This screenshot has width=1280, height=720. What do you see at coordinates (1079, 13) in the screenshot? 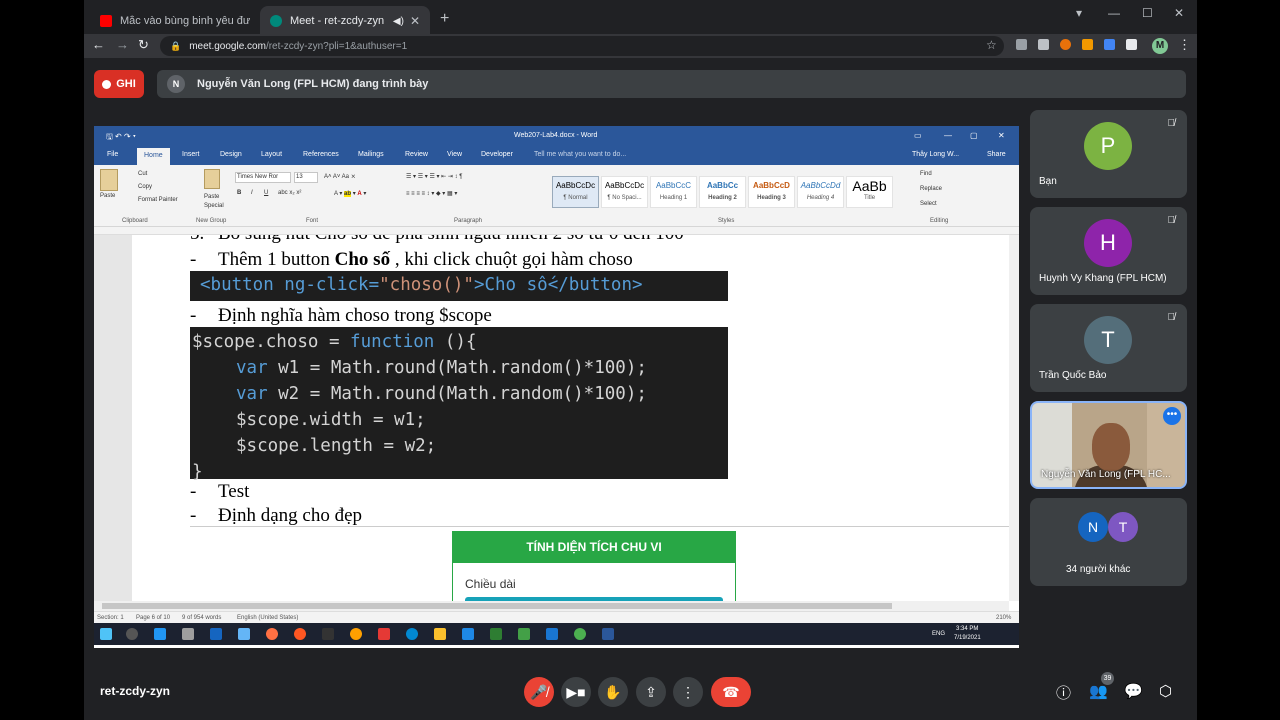
I see `tab-search-icon: ▾` at bounding box center [1079, 13].